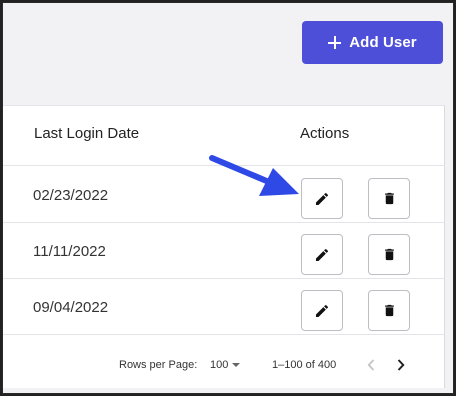 This screenshot has width=456, height=396. Describe the element at coordinates (304, 365) in the screenshot. I see `pagination-range: 1–100 of 400` at that location.